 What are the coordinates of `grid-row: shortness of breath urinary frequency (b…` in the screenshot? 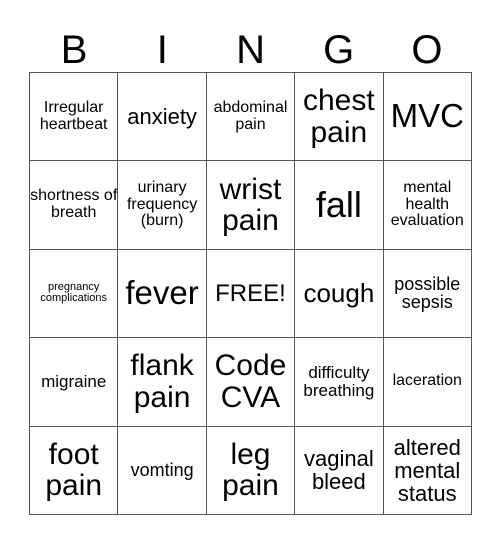 It's located at (250, 205).